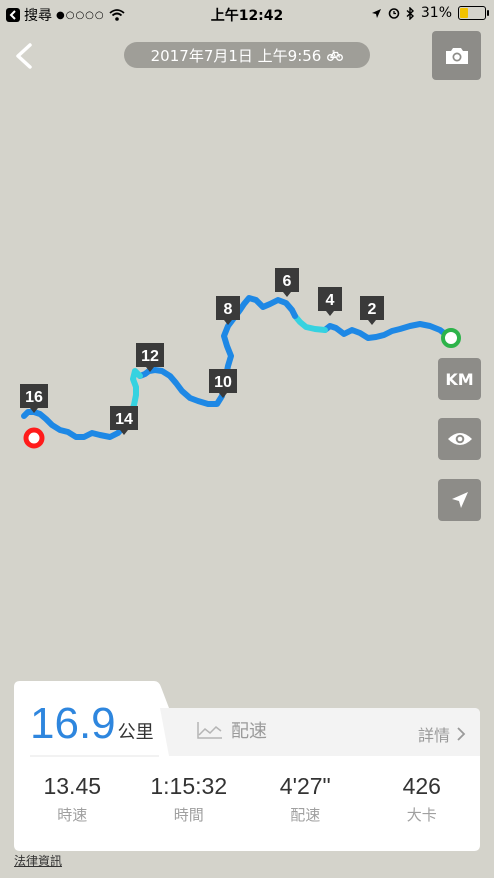 This screenshot has height=878, width=494. What do you see at coordinates (72, 786) in the screenshot?
I see `stat-speed-value: 13.45` at bounding box center [72, 786].